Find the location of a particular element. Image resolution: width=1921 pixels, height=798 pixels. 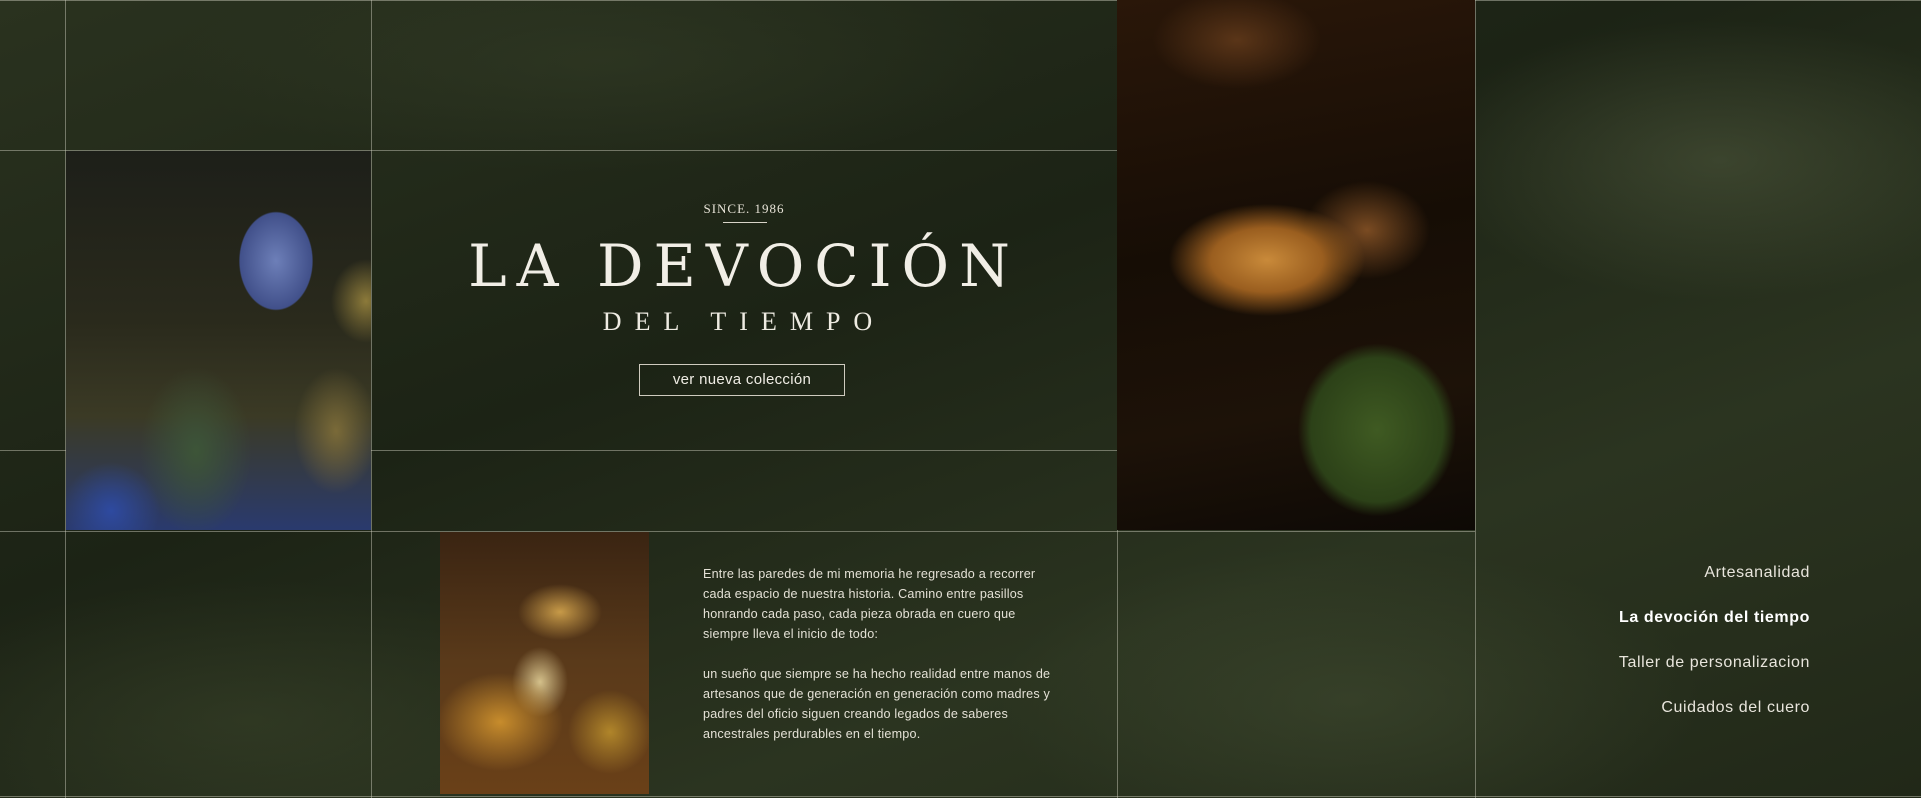

hero-title: LA DEVOCIÓN is located at coordinates (744, 266).